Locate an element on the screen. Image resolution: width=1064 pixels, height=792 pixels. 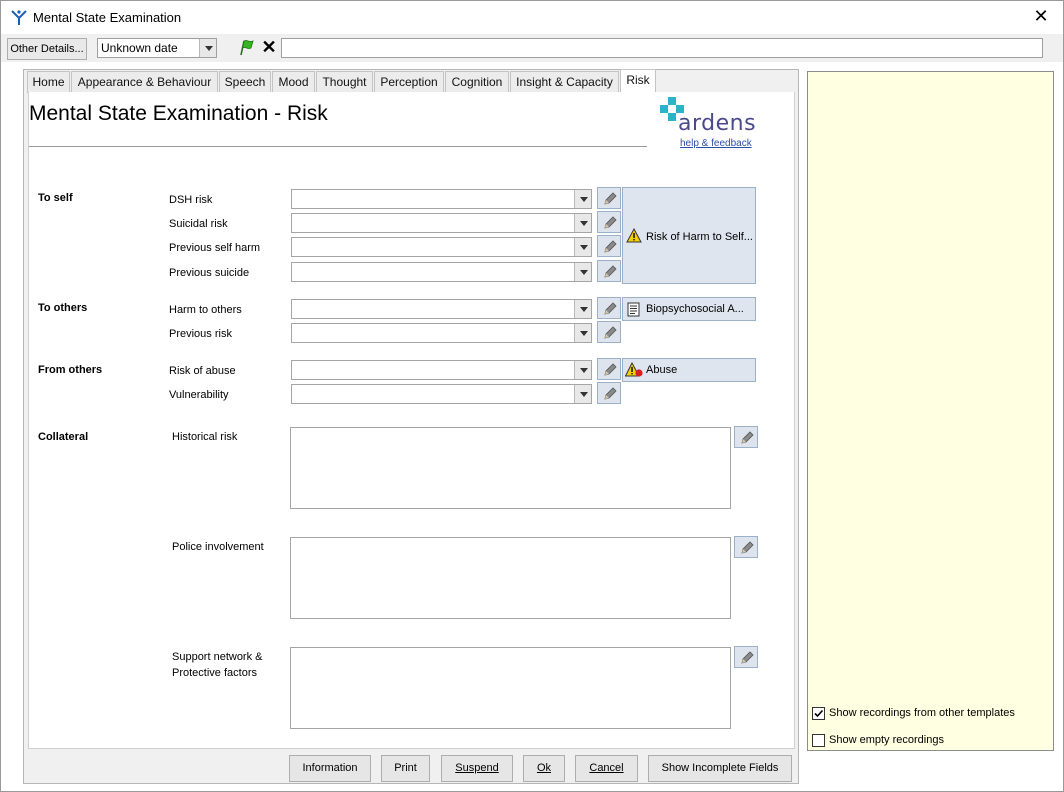
warning-icon is located at coordinates (634, 235).